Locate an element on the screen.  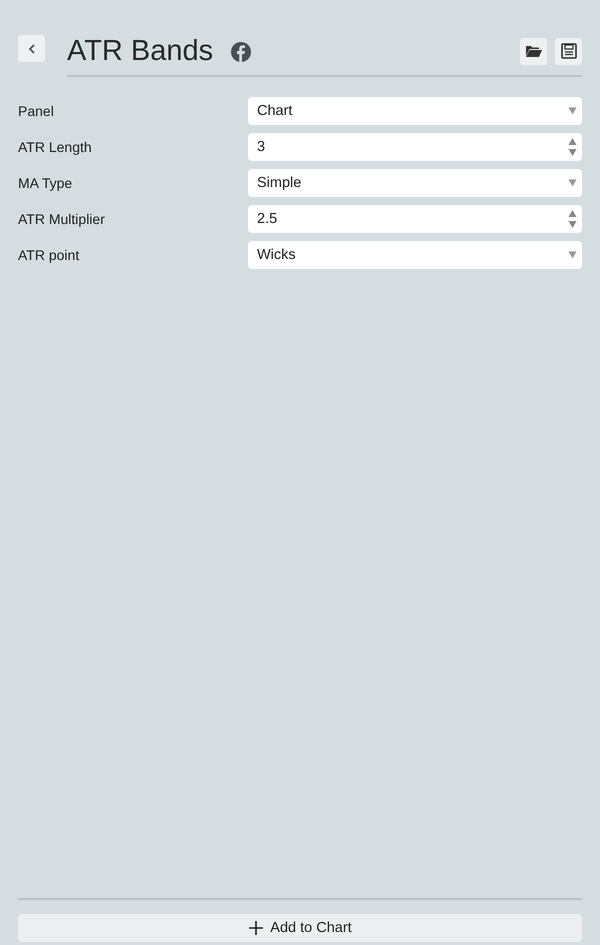
plus-icon is located at coordinates (256, 928).